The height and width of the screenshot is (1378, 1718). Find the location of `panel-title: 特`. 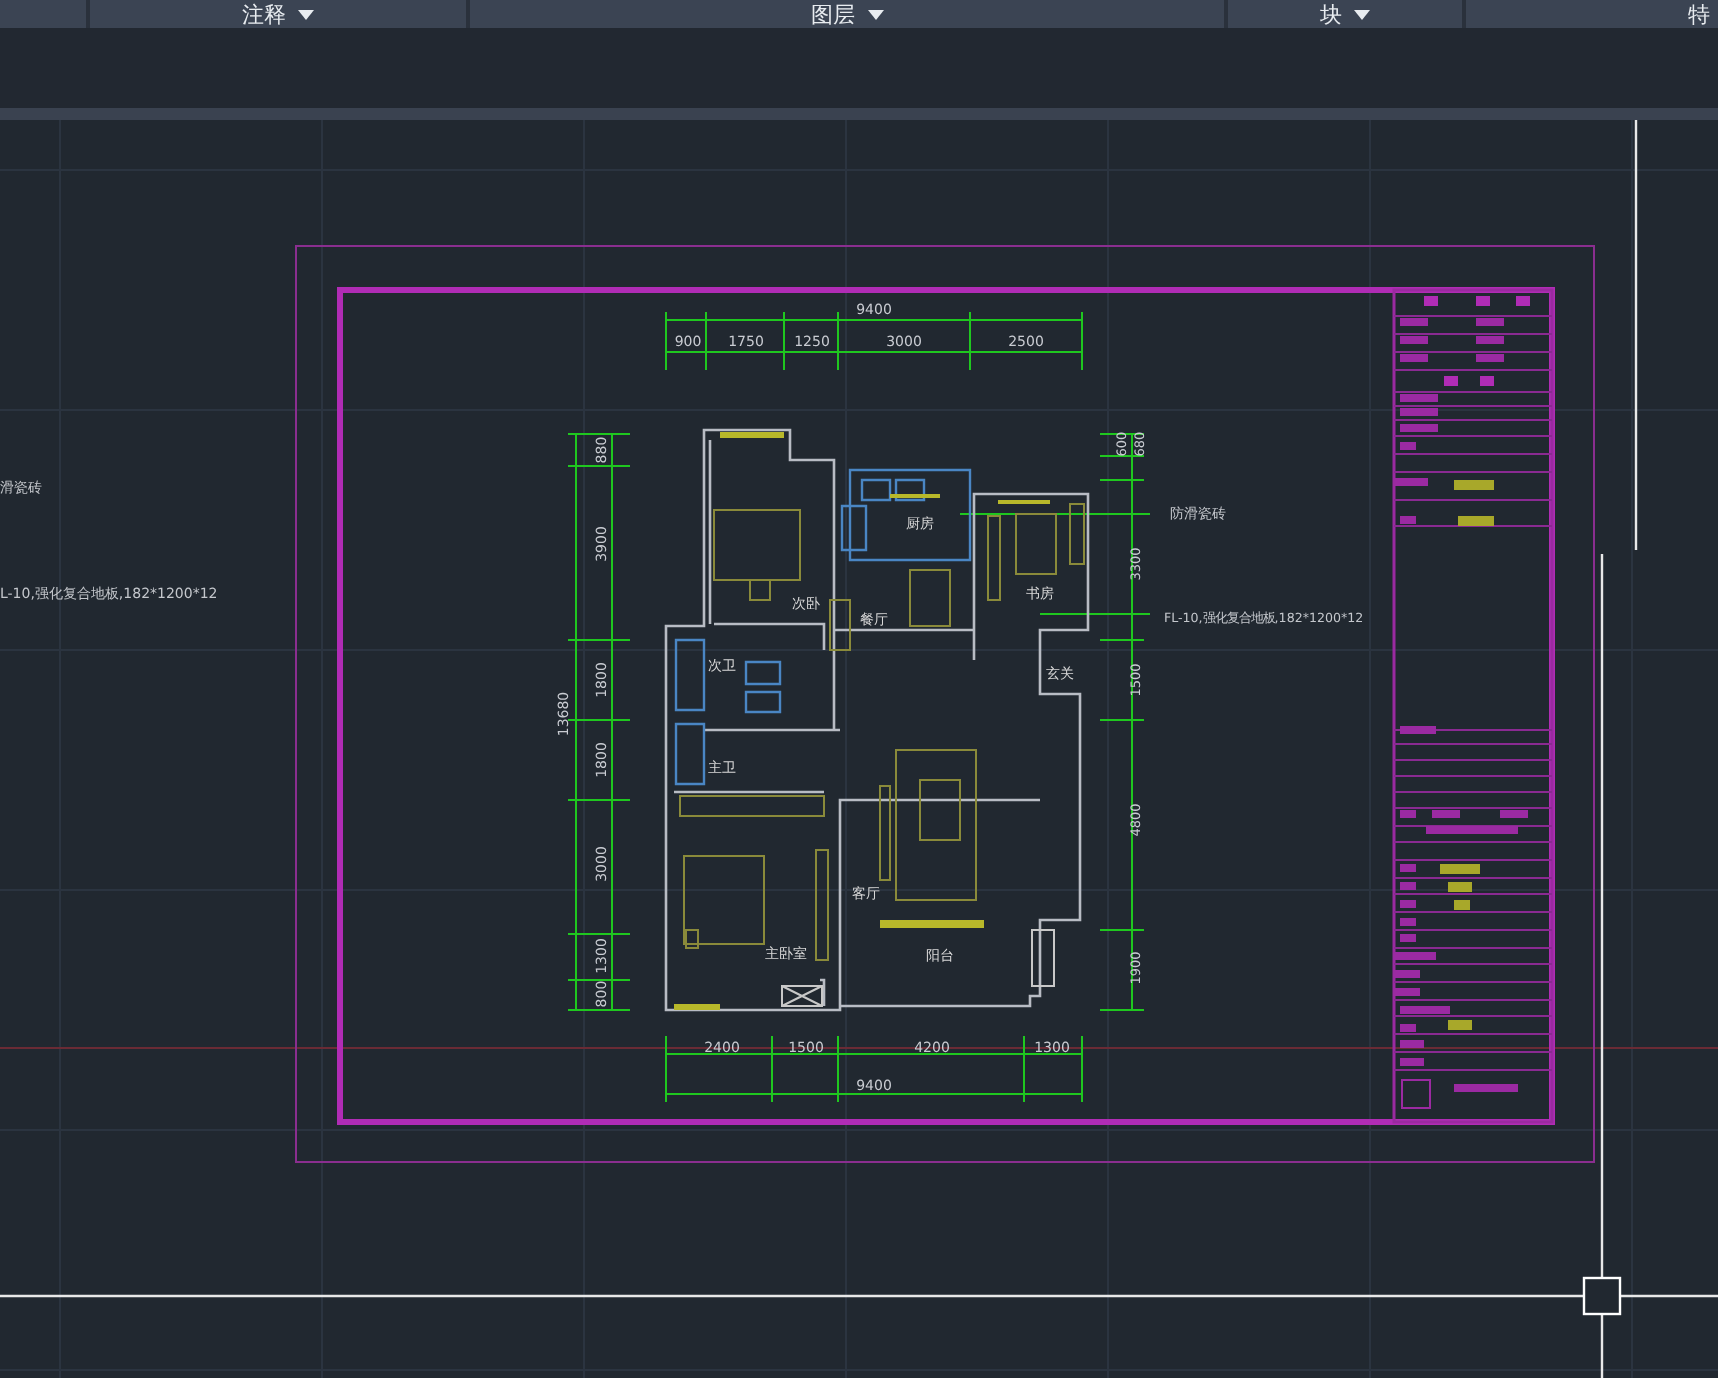

panel-title: 特 is located at coordinates (1699, 14).